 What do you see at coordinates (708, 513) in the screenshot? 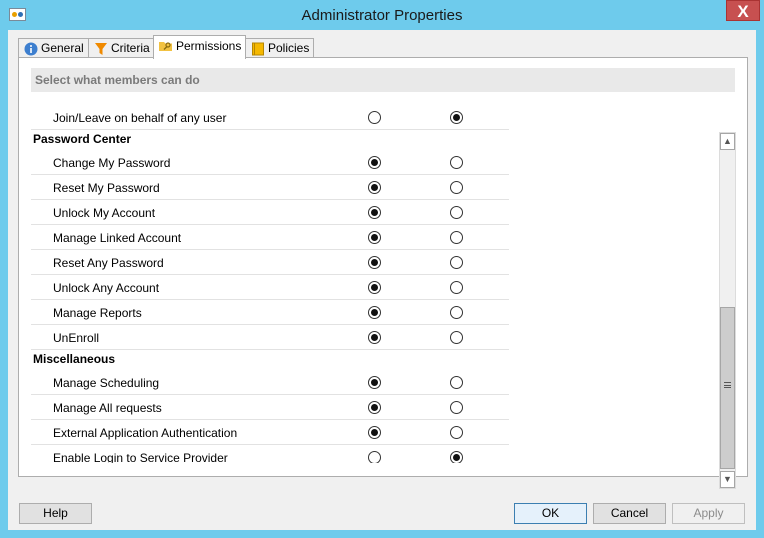
I see `apply-button: Apply` at bounding box center [708, 513].